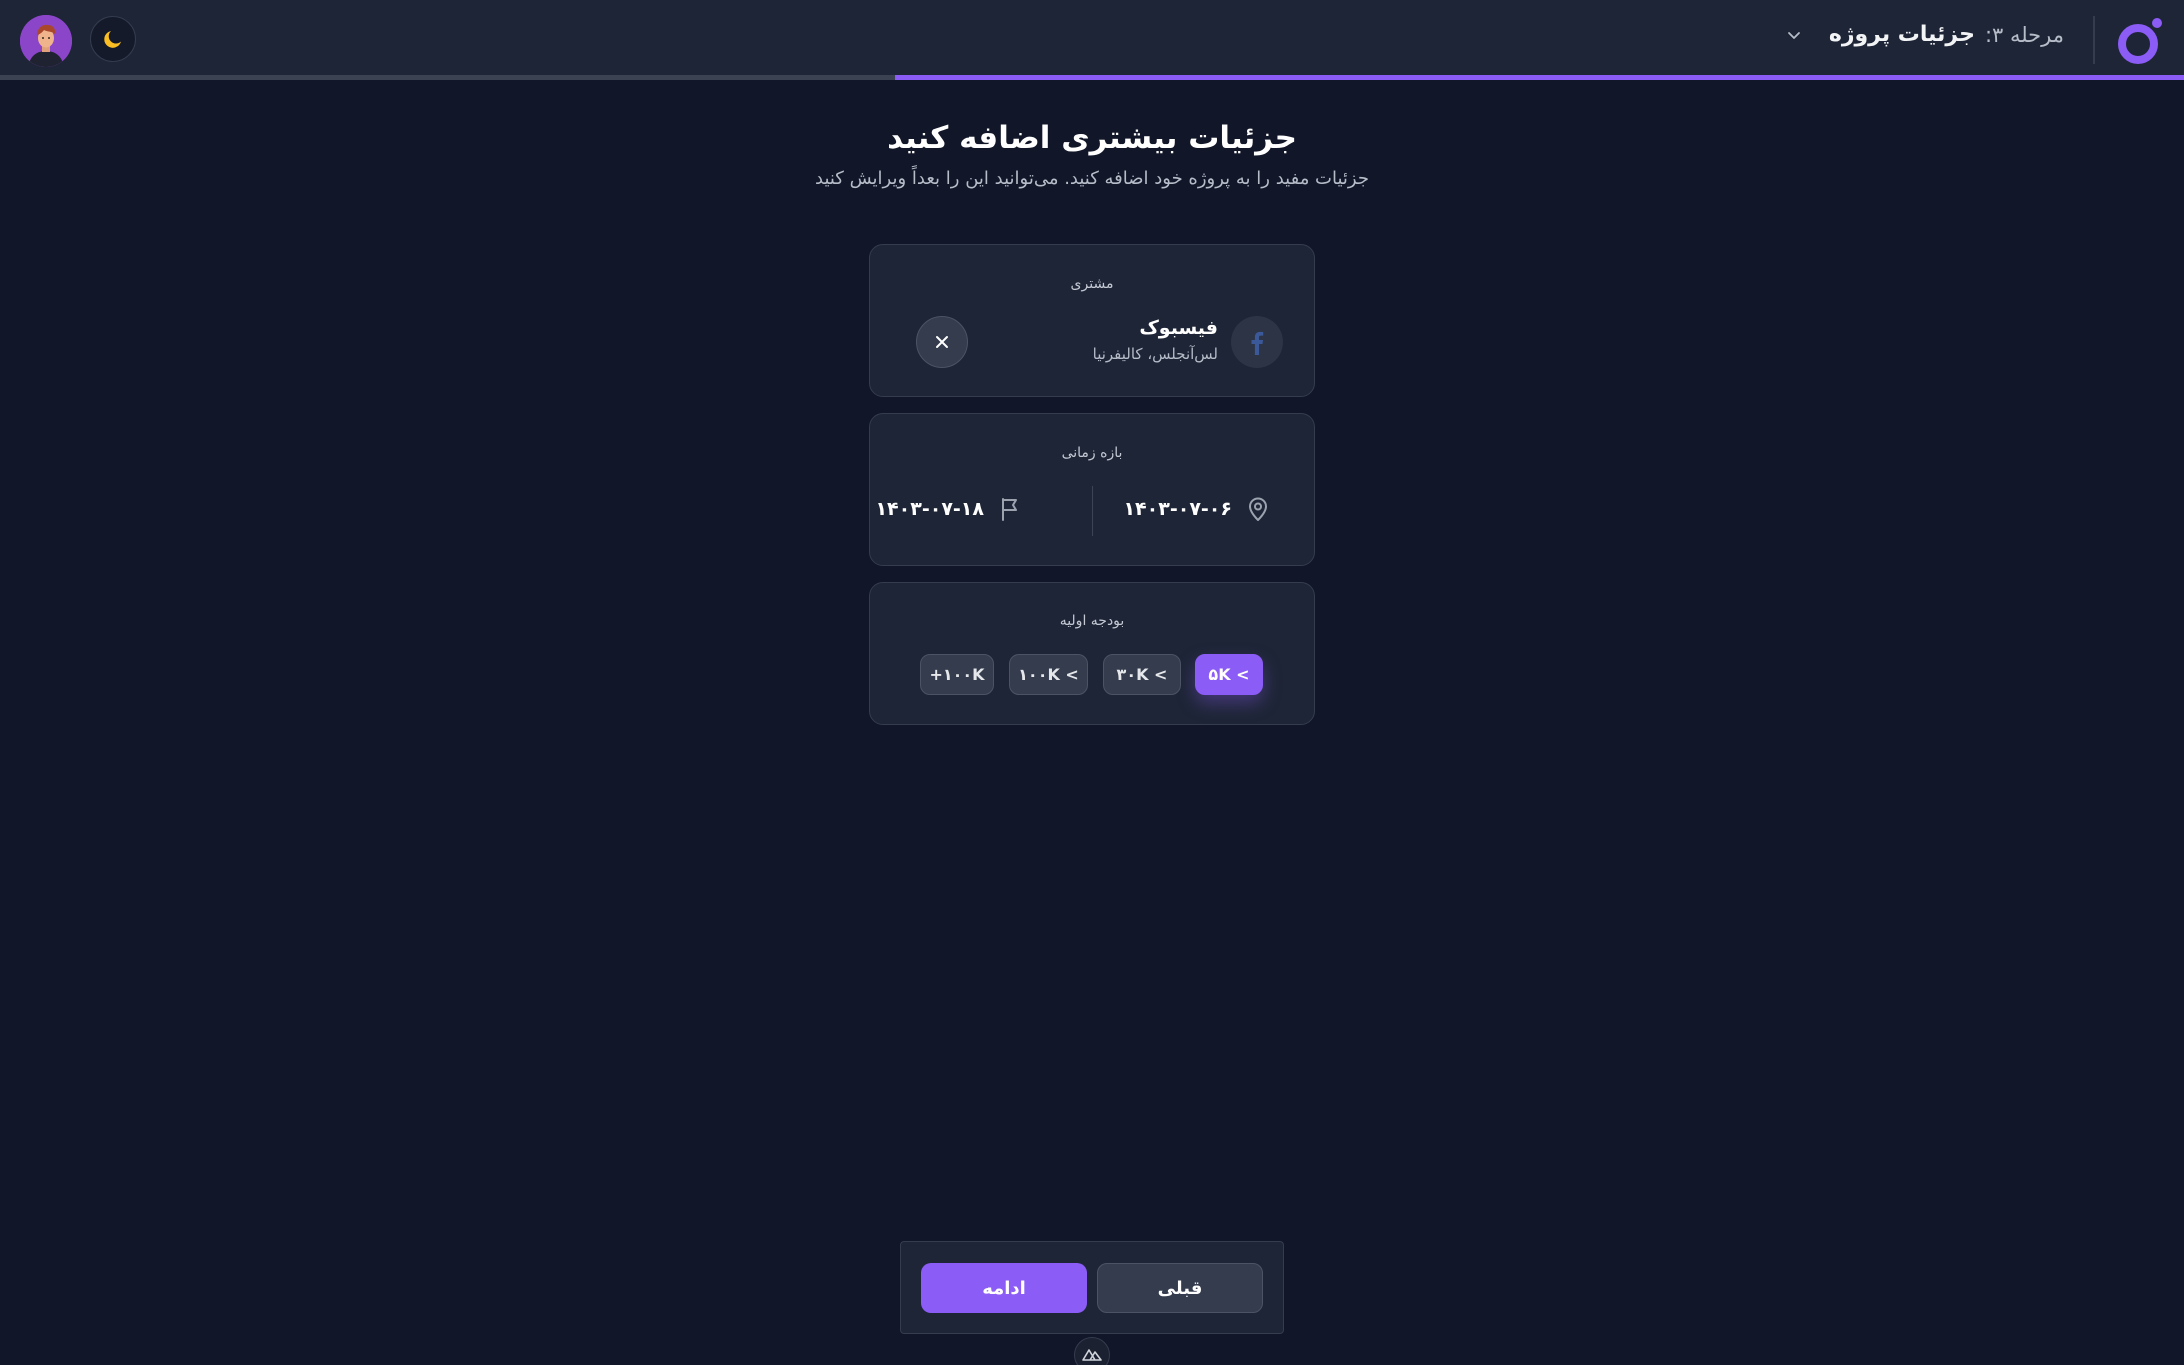 The width and height of the screenshot is (2184, 1365). I want to click on budget-option-5k: ۵K <, so click(1229, 674).